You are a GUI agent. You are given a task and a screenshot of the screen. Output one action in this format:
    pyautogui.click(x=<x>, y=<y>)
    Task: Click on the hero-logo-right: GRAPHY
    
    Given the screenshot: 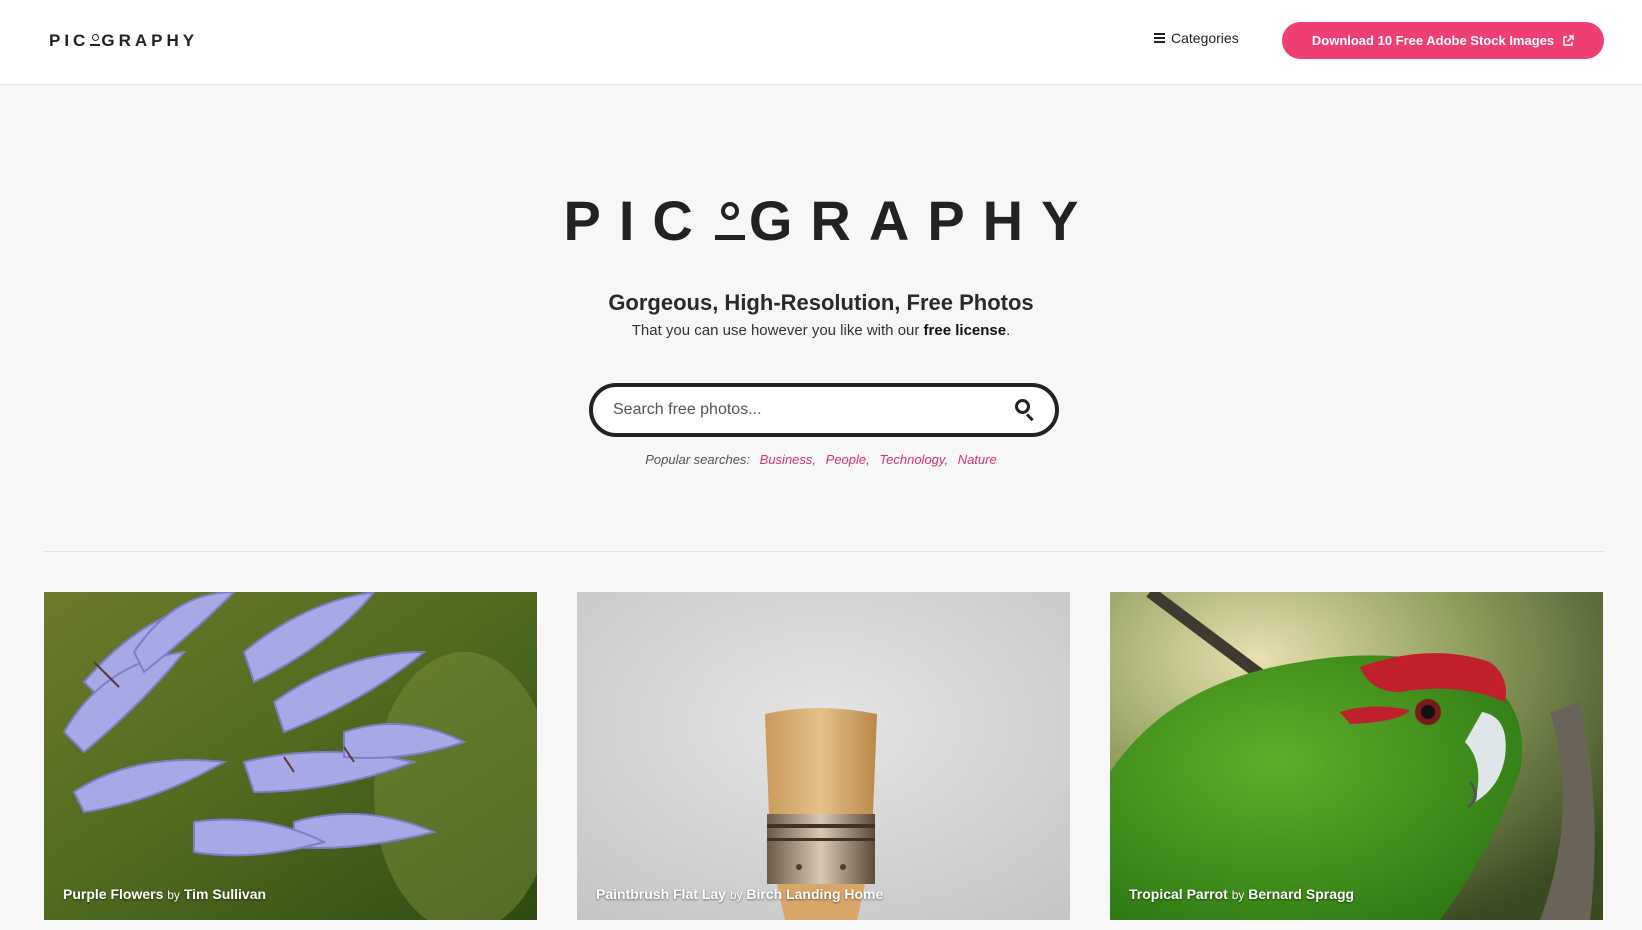 What is the action you would take?
    pyautogui.click(x=922, y=220)
    